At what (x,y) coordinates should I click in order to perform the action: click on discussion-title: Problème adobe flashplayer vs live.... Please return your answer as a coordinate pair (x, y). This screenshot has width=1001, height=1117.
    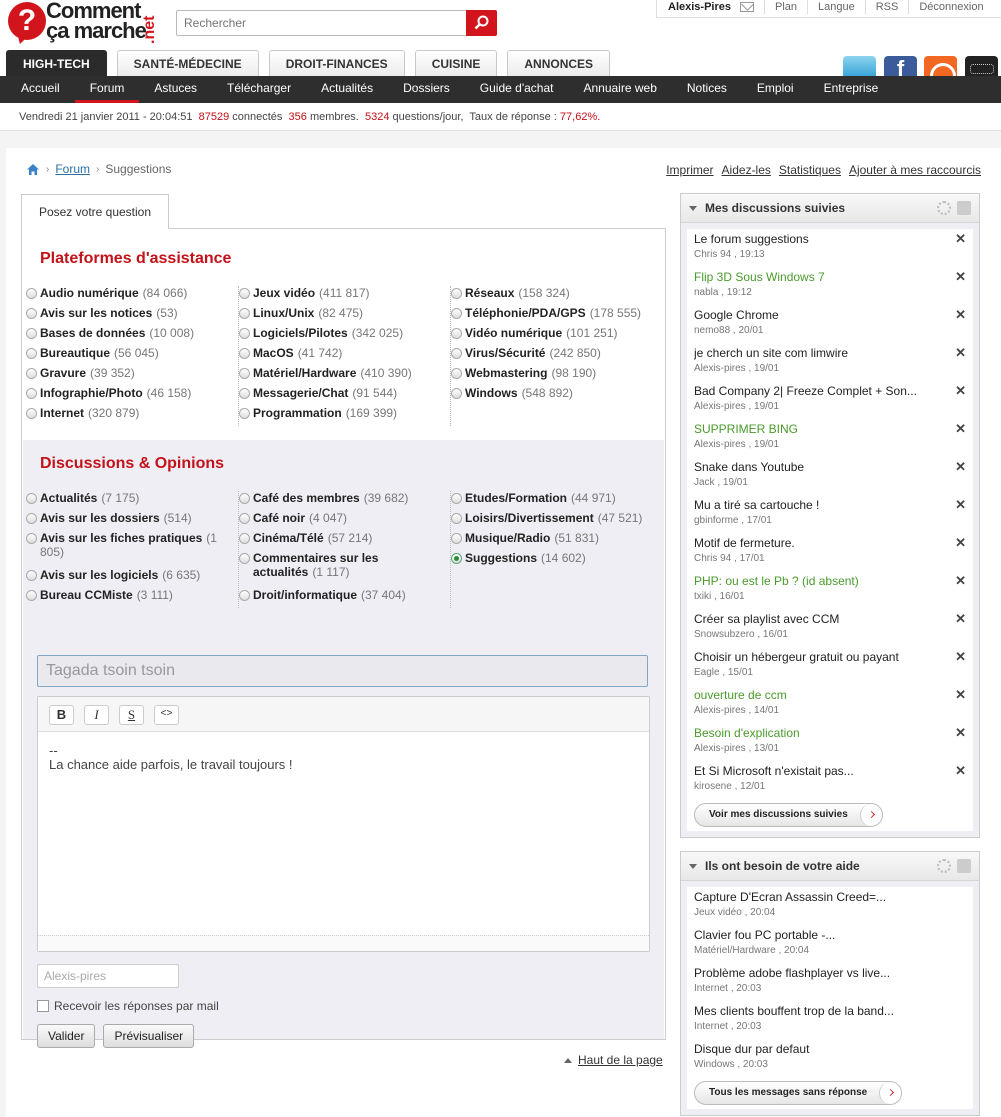
    Looking at the image, I should click on (809, 973).